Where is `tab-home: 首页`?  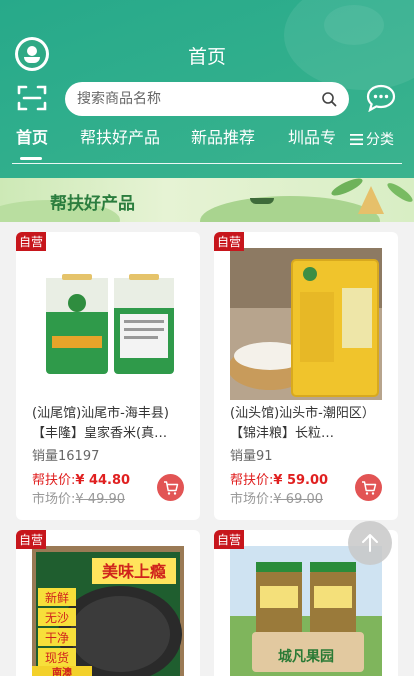 tab-home: 首页 is located at coordinates (32, 136).